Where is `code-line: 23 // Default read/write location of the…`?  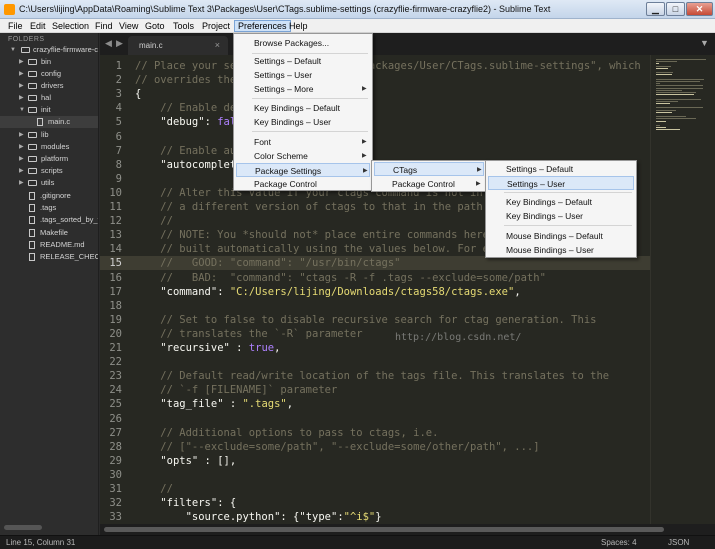 code-line: 23 // Default read/write location of the… is located at coordinates (375, 376).